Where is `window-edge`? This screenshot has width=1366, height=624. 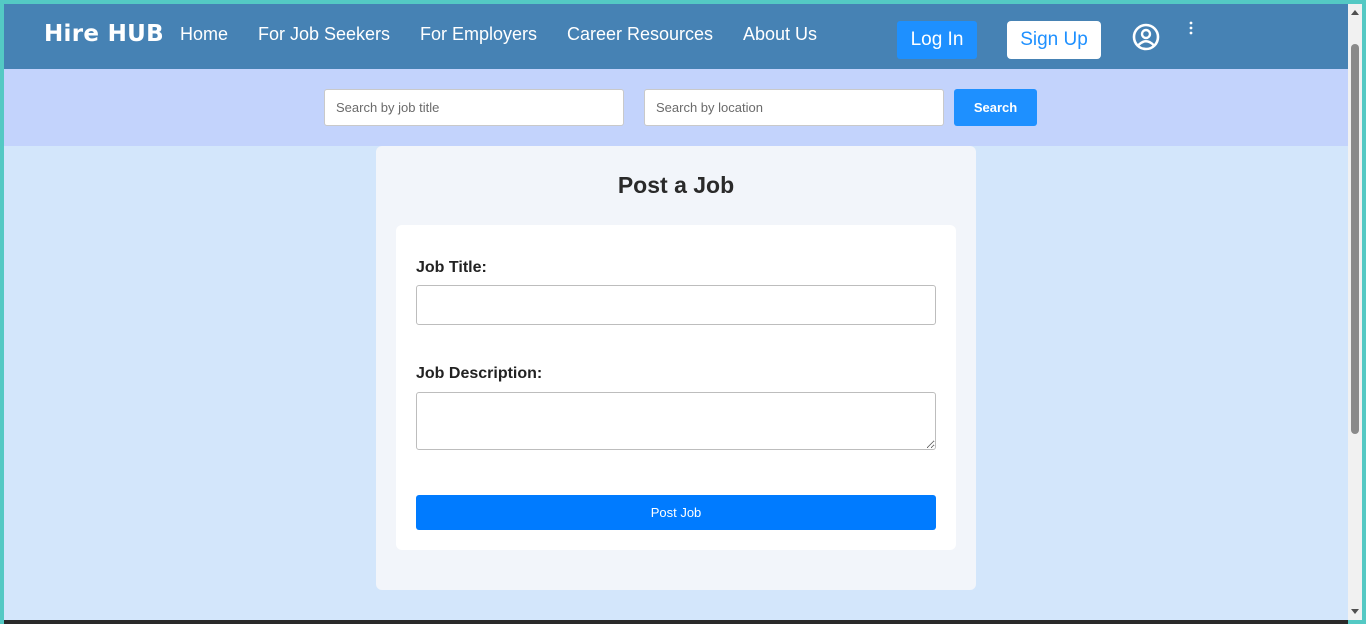
window-edge is located at coordinates (1364, 312).